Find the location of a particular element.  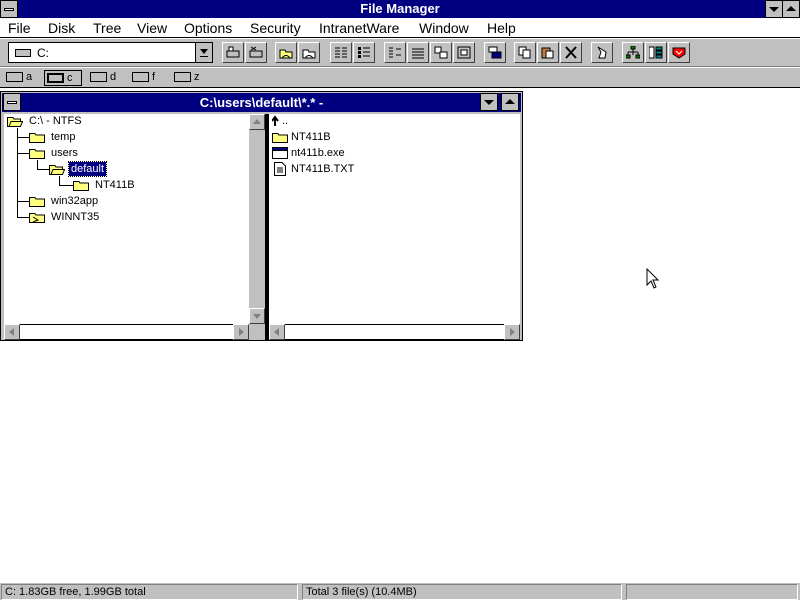

menu-view: View is located at coordinates (152, 28).